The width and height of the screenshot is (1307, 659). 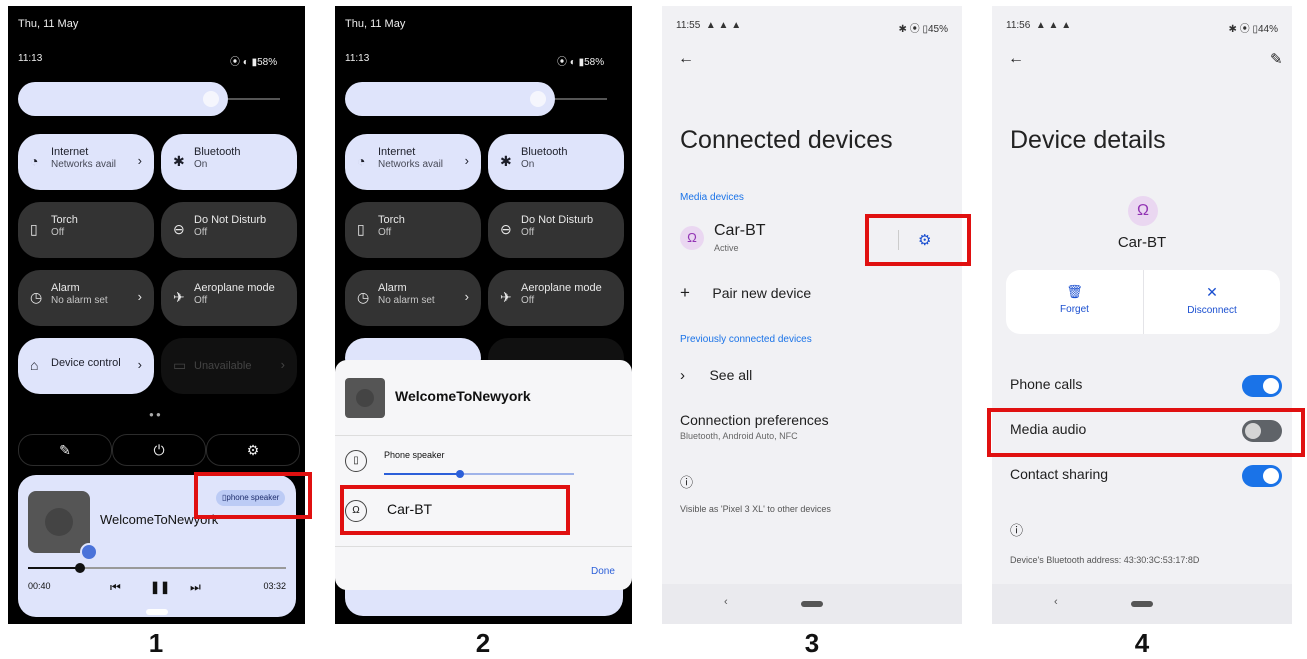 What do you see at coordinates (745, 293) in the screenshot?
I see `pair-new-device-row: + Pair new device` at bounding box center [745, 293].